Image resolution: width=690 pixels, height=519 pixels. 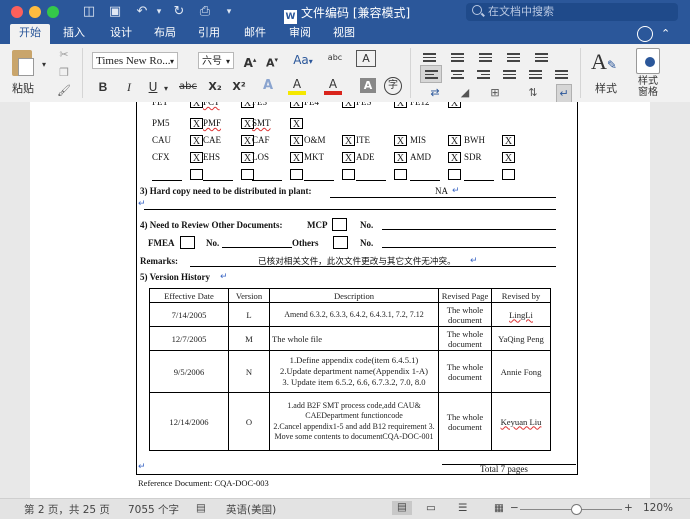 I want to click on borders-icon: ⊞, so click(x=495, y=93).